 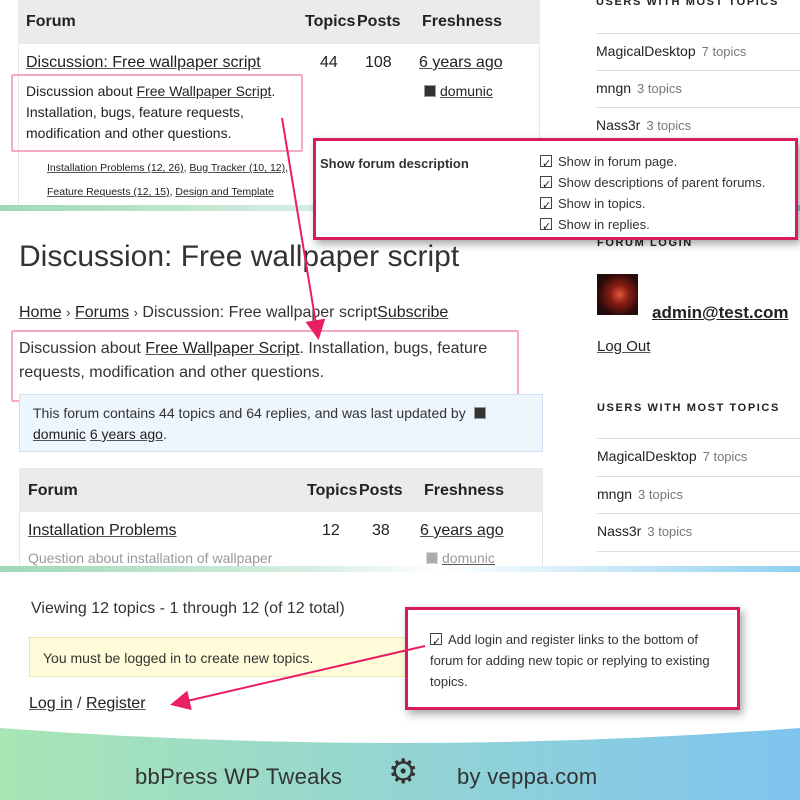 I want to click on footer-banner: bbPress WP Tweaks ⚙ by veppa.com, so click(x=400, y=762).